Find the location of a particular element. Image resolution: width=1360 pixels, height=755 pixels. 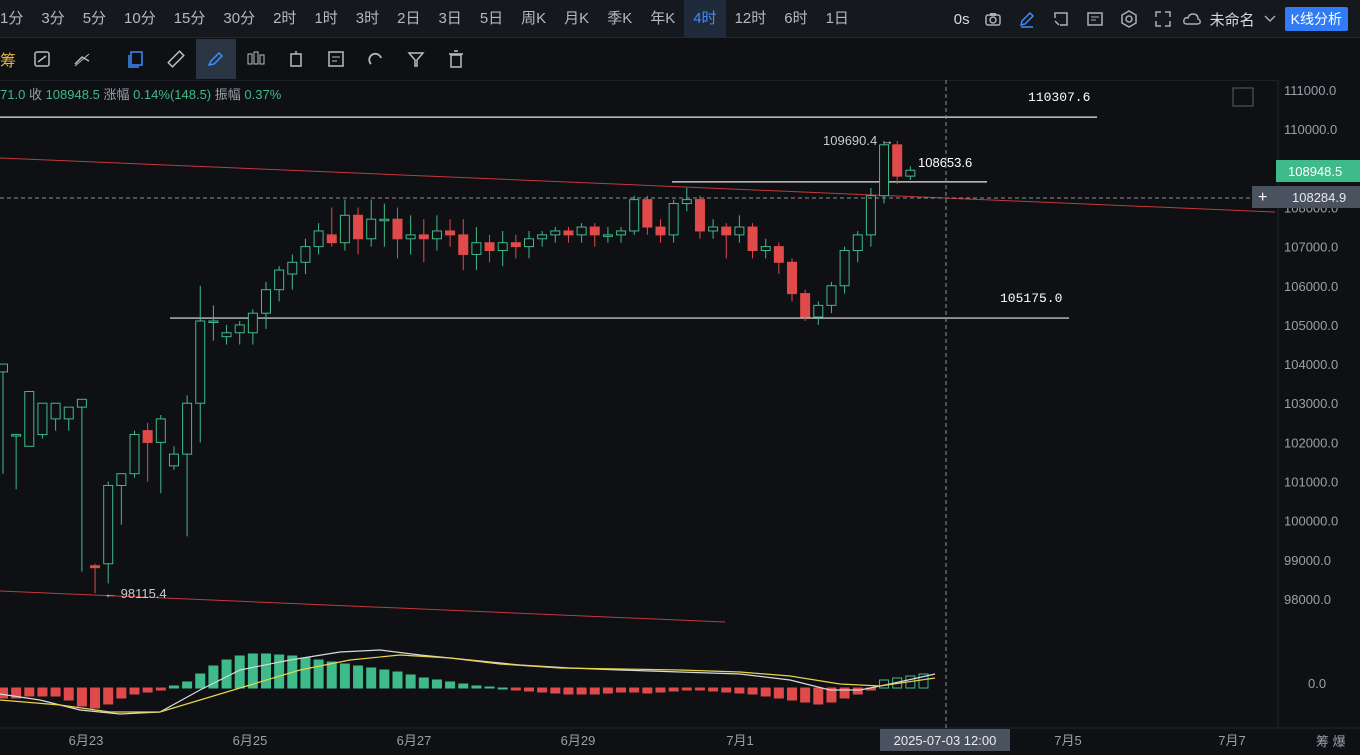

change-value: 0.14%(148.5) is located at coordinates (172, 94).